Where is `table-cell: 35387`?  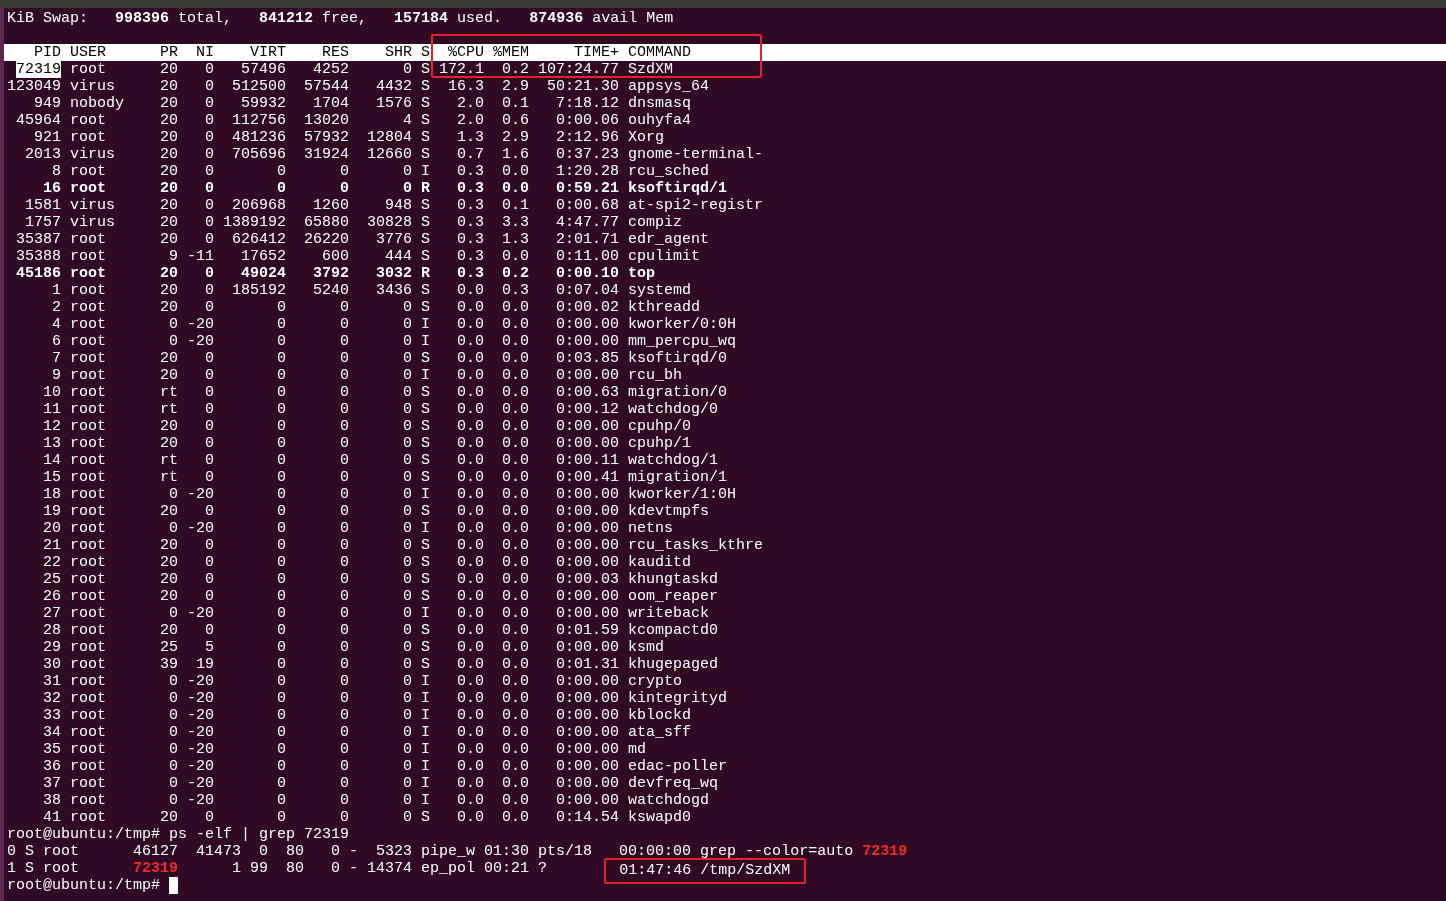 table-cell: 35387 is located at coordinates (38, 239).